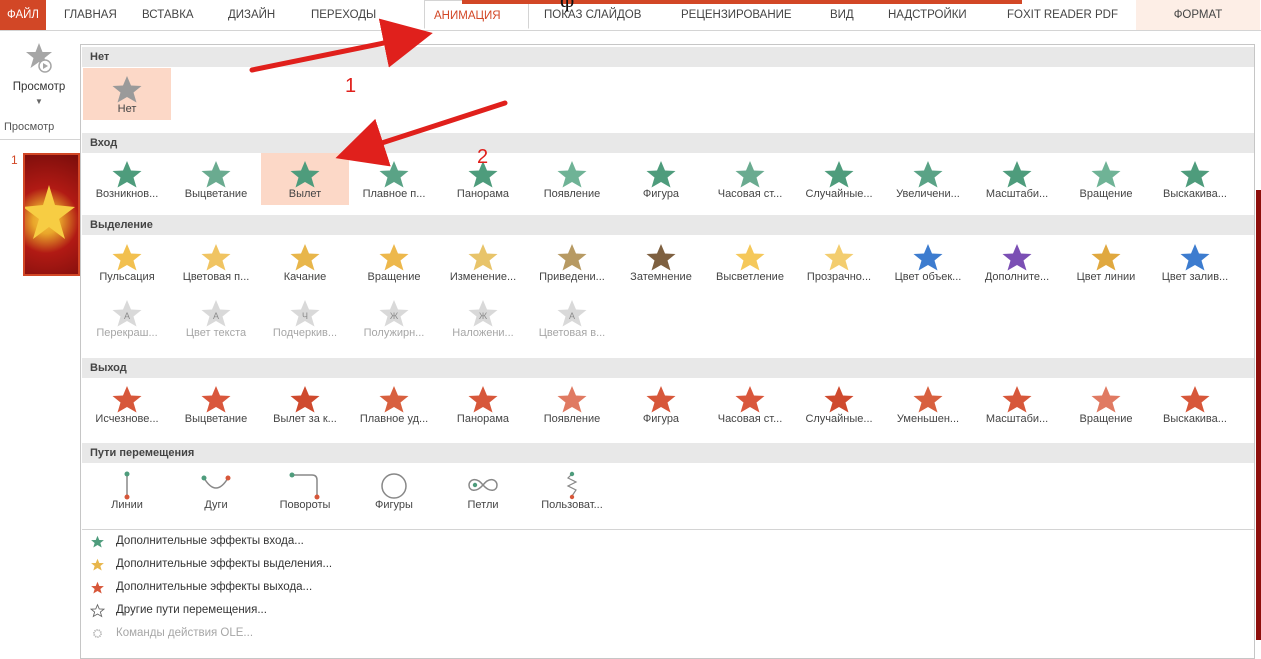 Image resolution: width=1261 pixels, height=659 pixels. I want to click on exit-item: Панорама, so click(483, 404).